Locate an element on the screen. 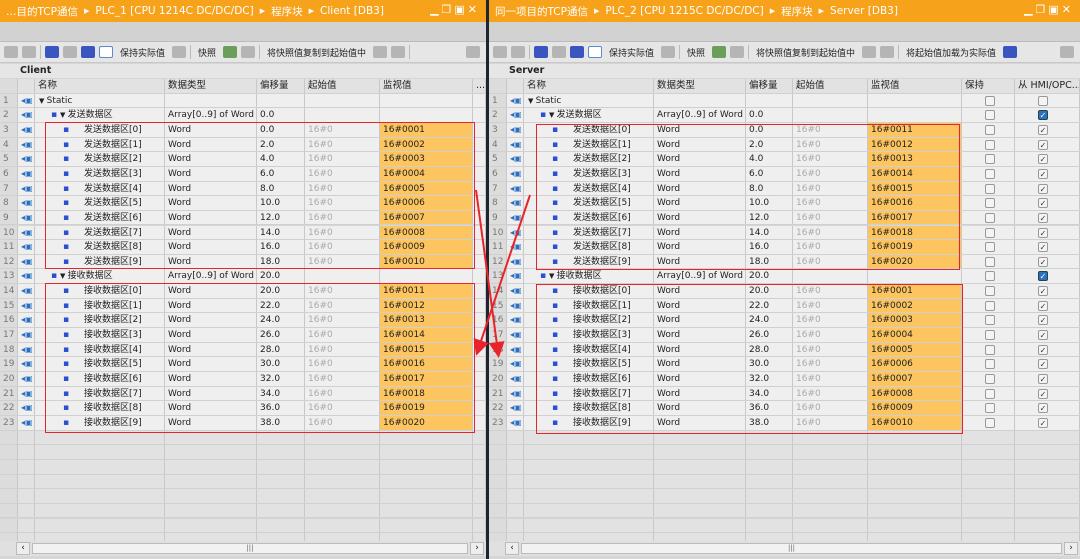 Image resolution: width=1080 pixels, height=559 pixels. breadcrumb-item: …目的TCP通信 is located at coordinates (42, 11).